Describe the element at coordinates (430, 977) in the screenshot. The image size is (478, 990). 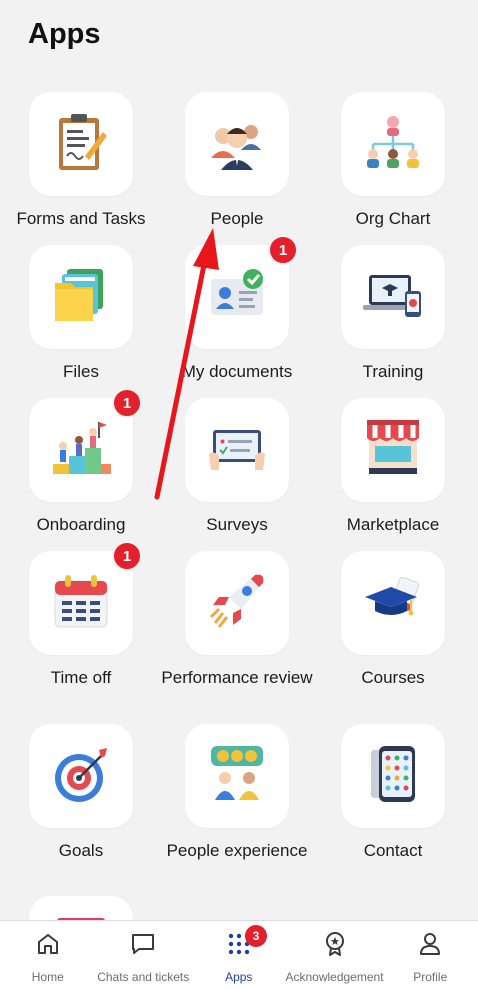
I see `tab-label: Profile` at that location.